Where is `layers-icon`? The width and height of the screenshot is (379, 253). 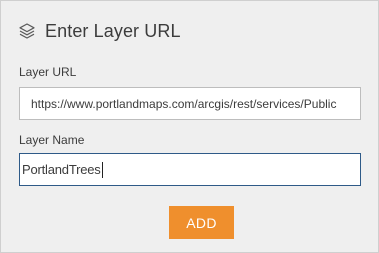 layers-icon is located at coordinates (27, 31).